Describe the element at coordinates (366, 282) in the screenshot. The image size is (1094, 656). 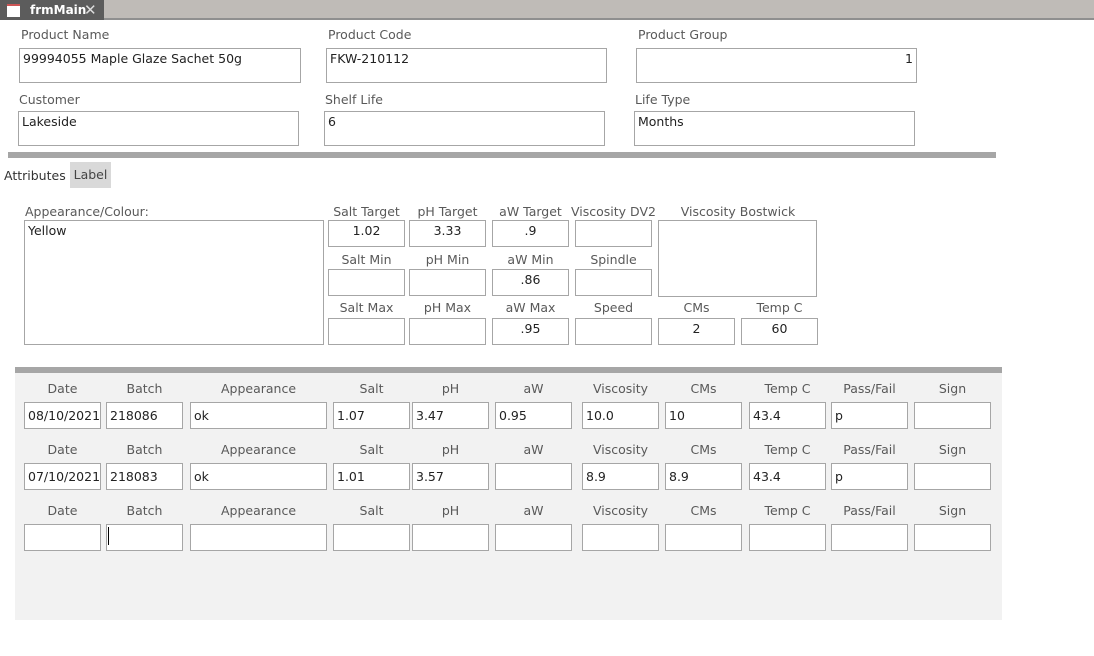
I see `salt-min-field` at that location.